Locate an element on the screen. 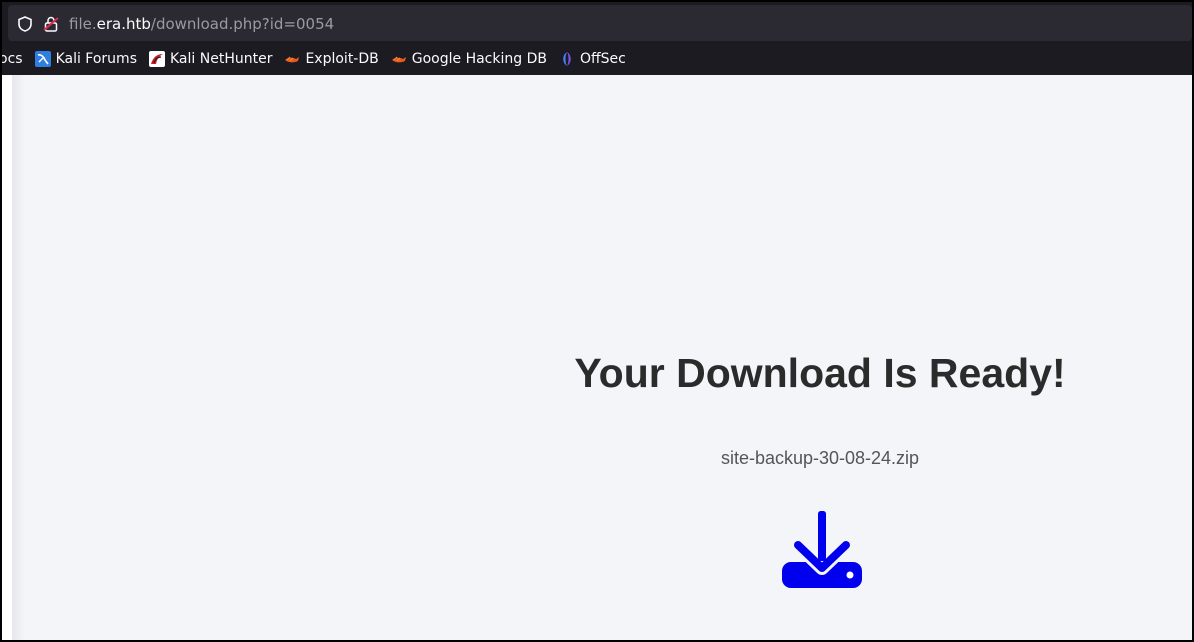  bookmark-label: Kali Forums is located at coordinates (96, 59).